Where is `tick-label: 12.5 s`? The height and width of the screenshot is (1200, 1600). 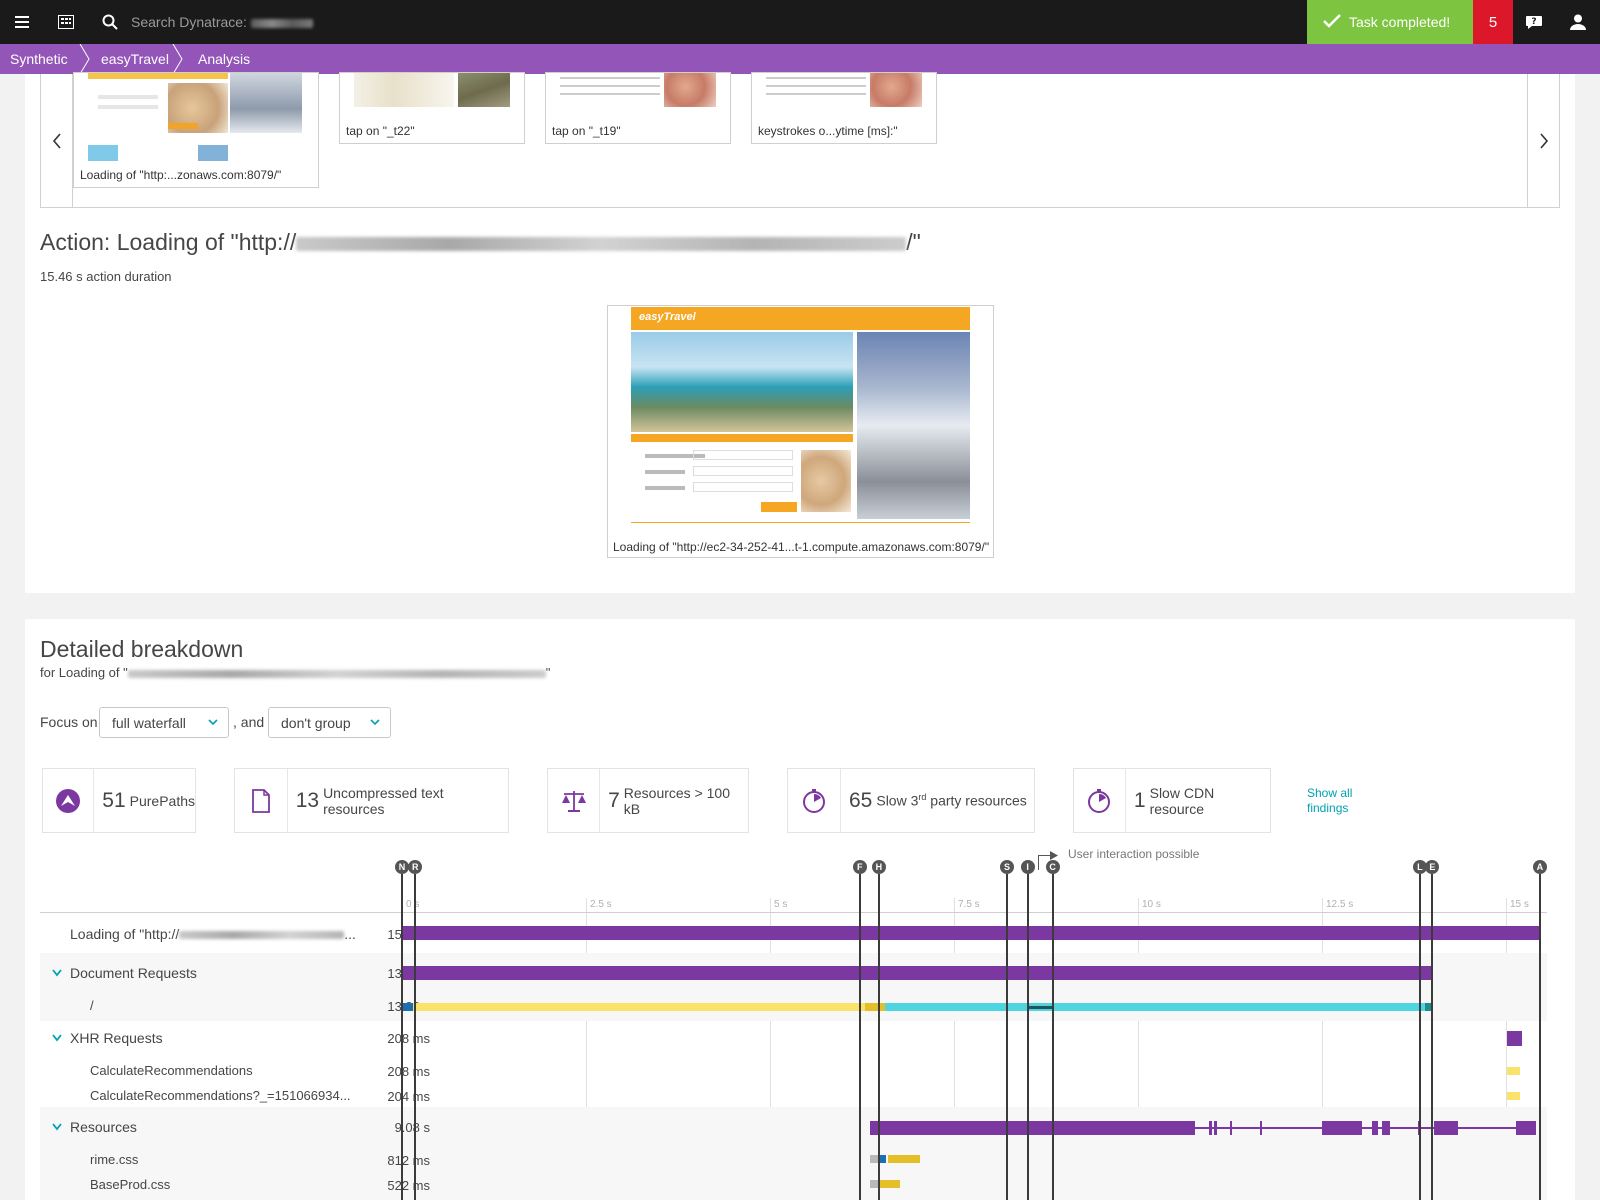 tick-label: 12.5 s is located at coordinates (1340, 904).